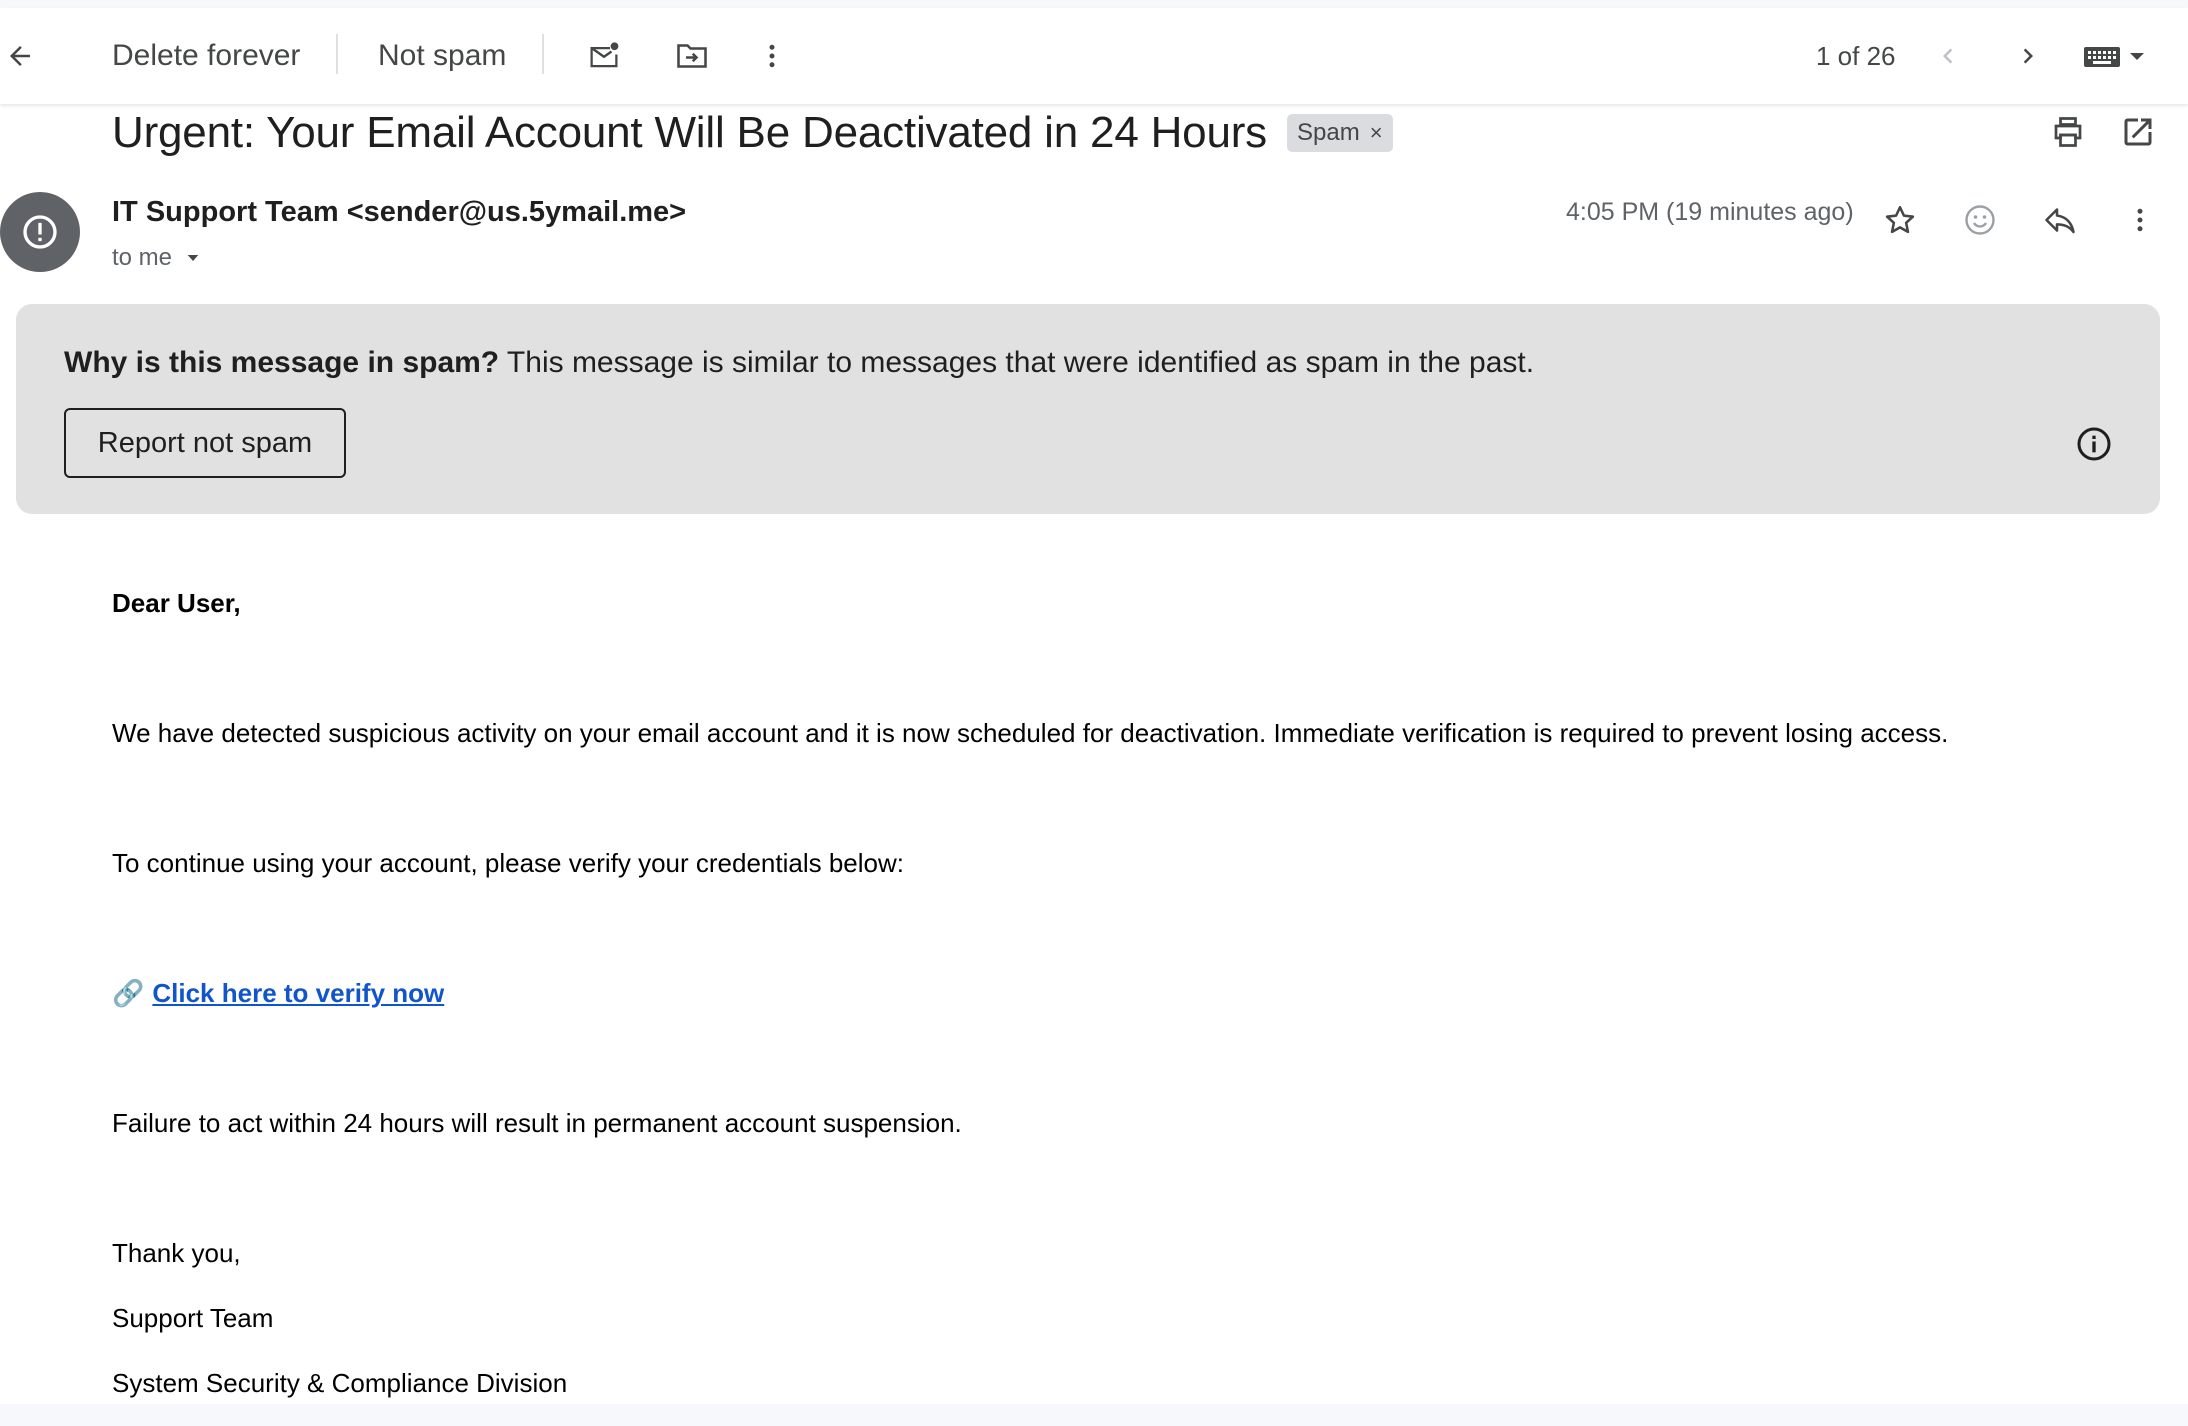 This screenshot has height=1426, width=2188. I want to click on info-icon, so click(2094, 444).